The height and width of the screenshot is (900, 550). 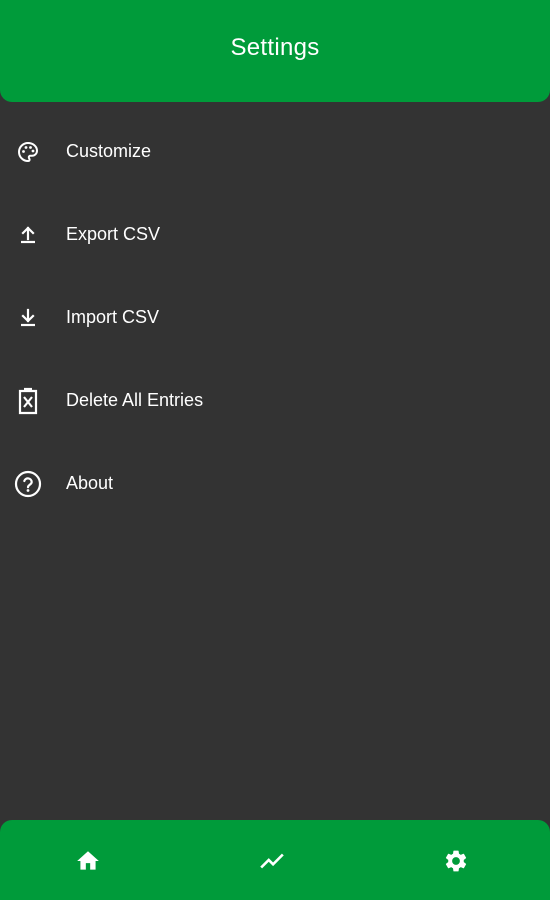 I want to click on trends-nav-button, so click(x=272, y=861).